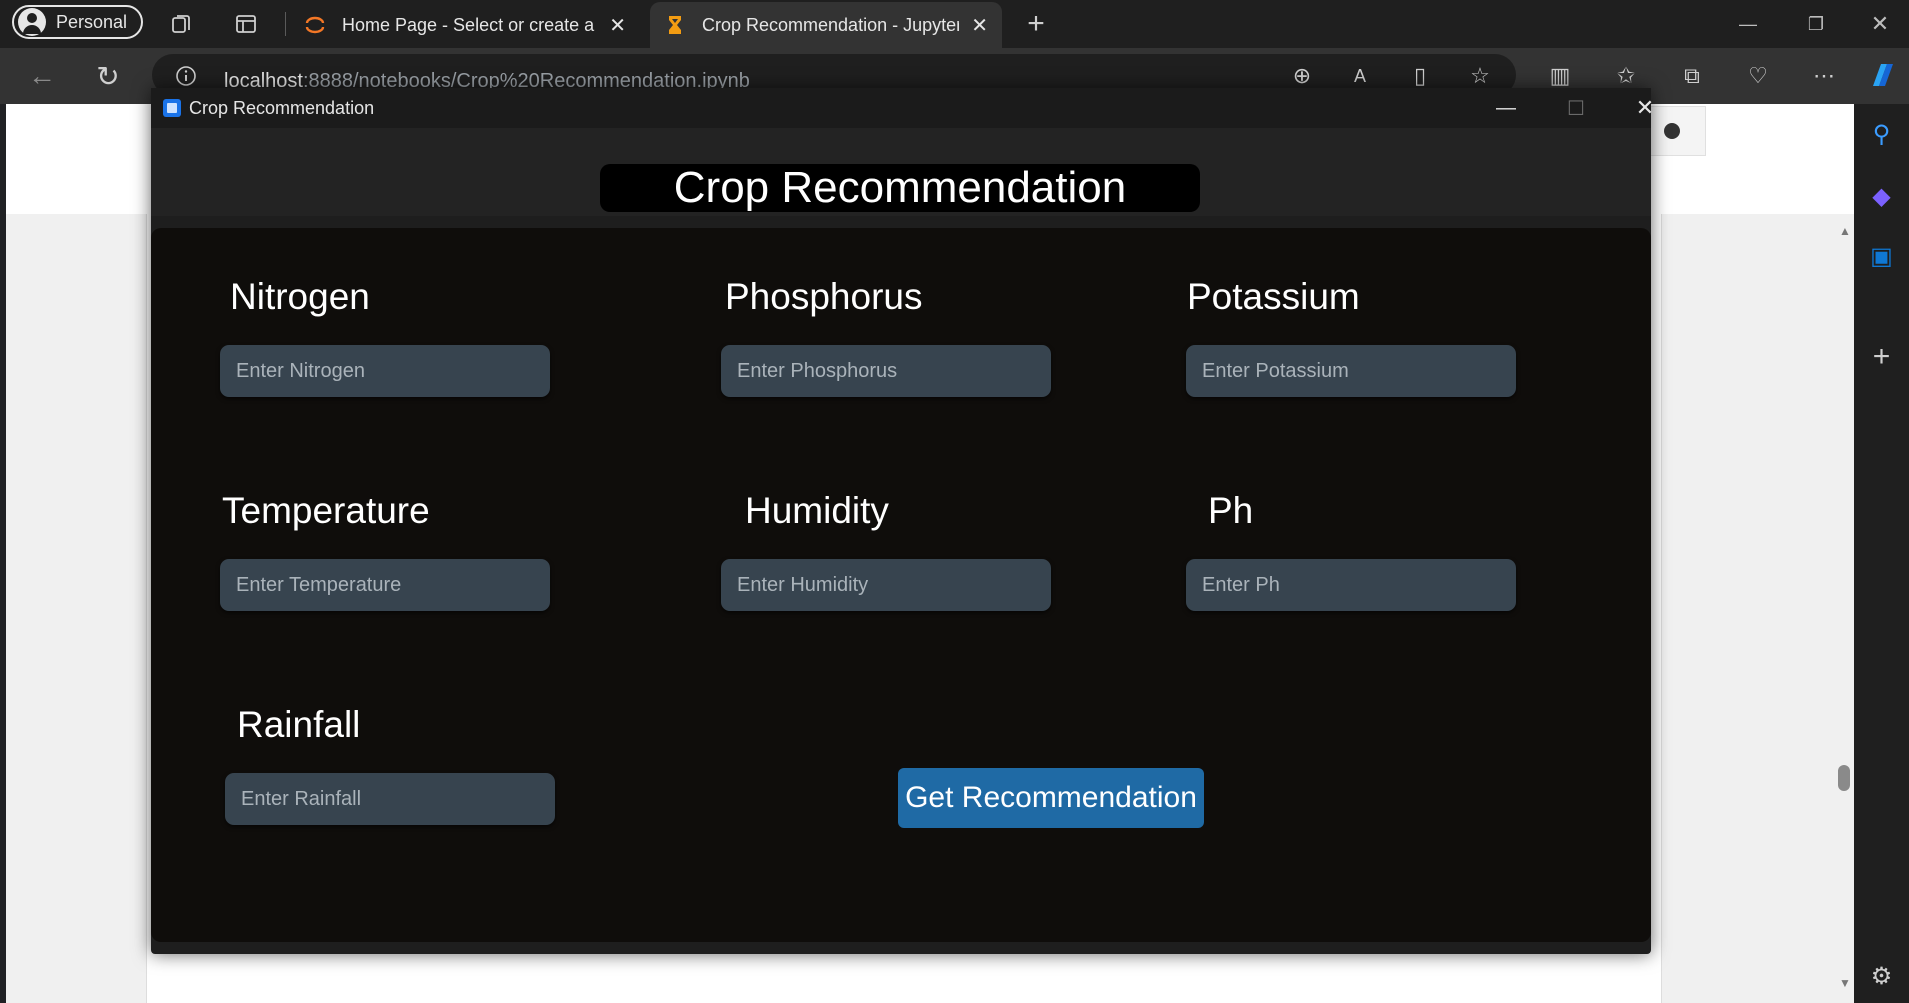  What do you see at coordinates (246, 24) in the screenshot?
I see `vertical-tabs-icon` at bounding box center [246, 24].